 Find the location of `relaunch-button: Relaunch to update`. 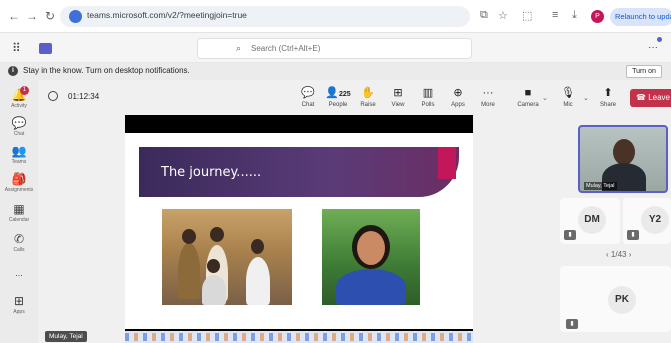

relaunch-button: Relaunch to update is located at coordinates (640, 17).